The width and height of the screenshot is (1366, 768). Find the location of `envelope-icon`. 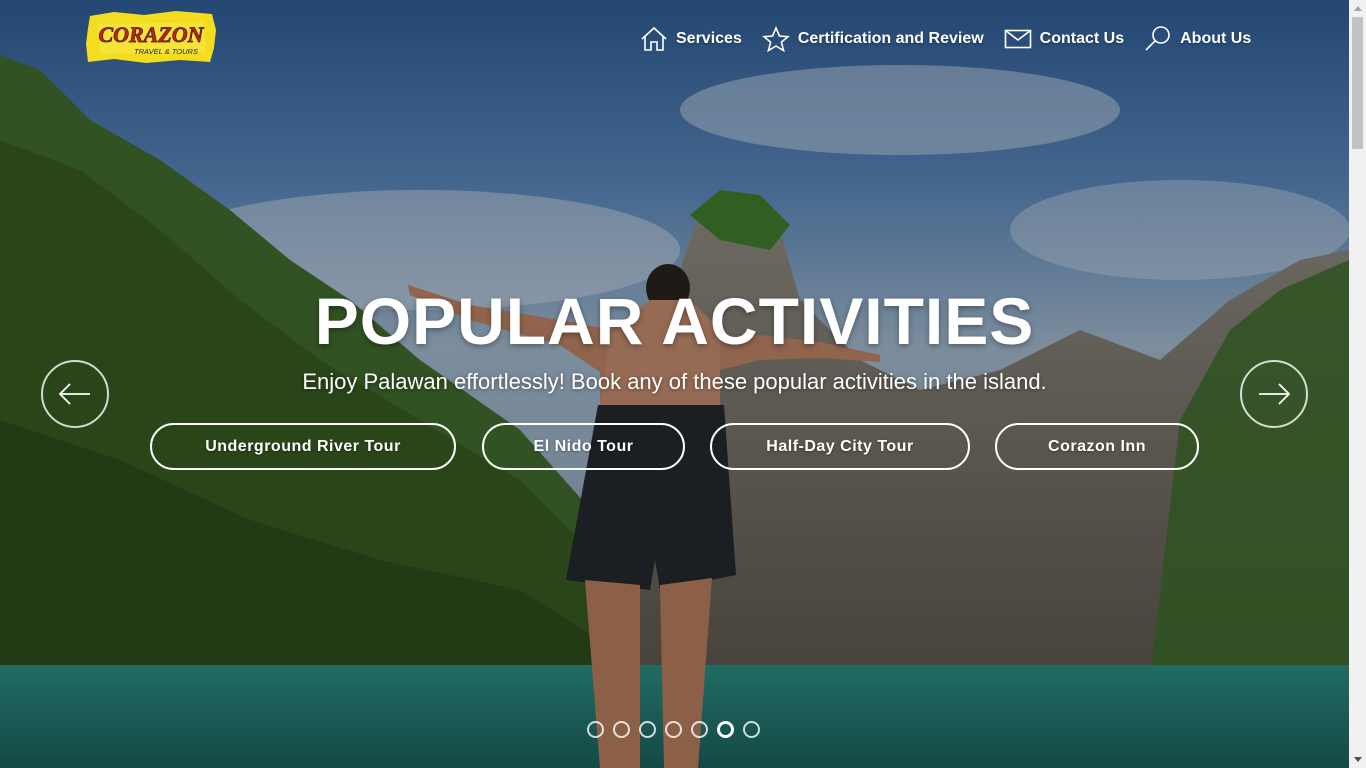

envelope-icon is located at coordinates (1017, 39).